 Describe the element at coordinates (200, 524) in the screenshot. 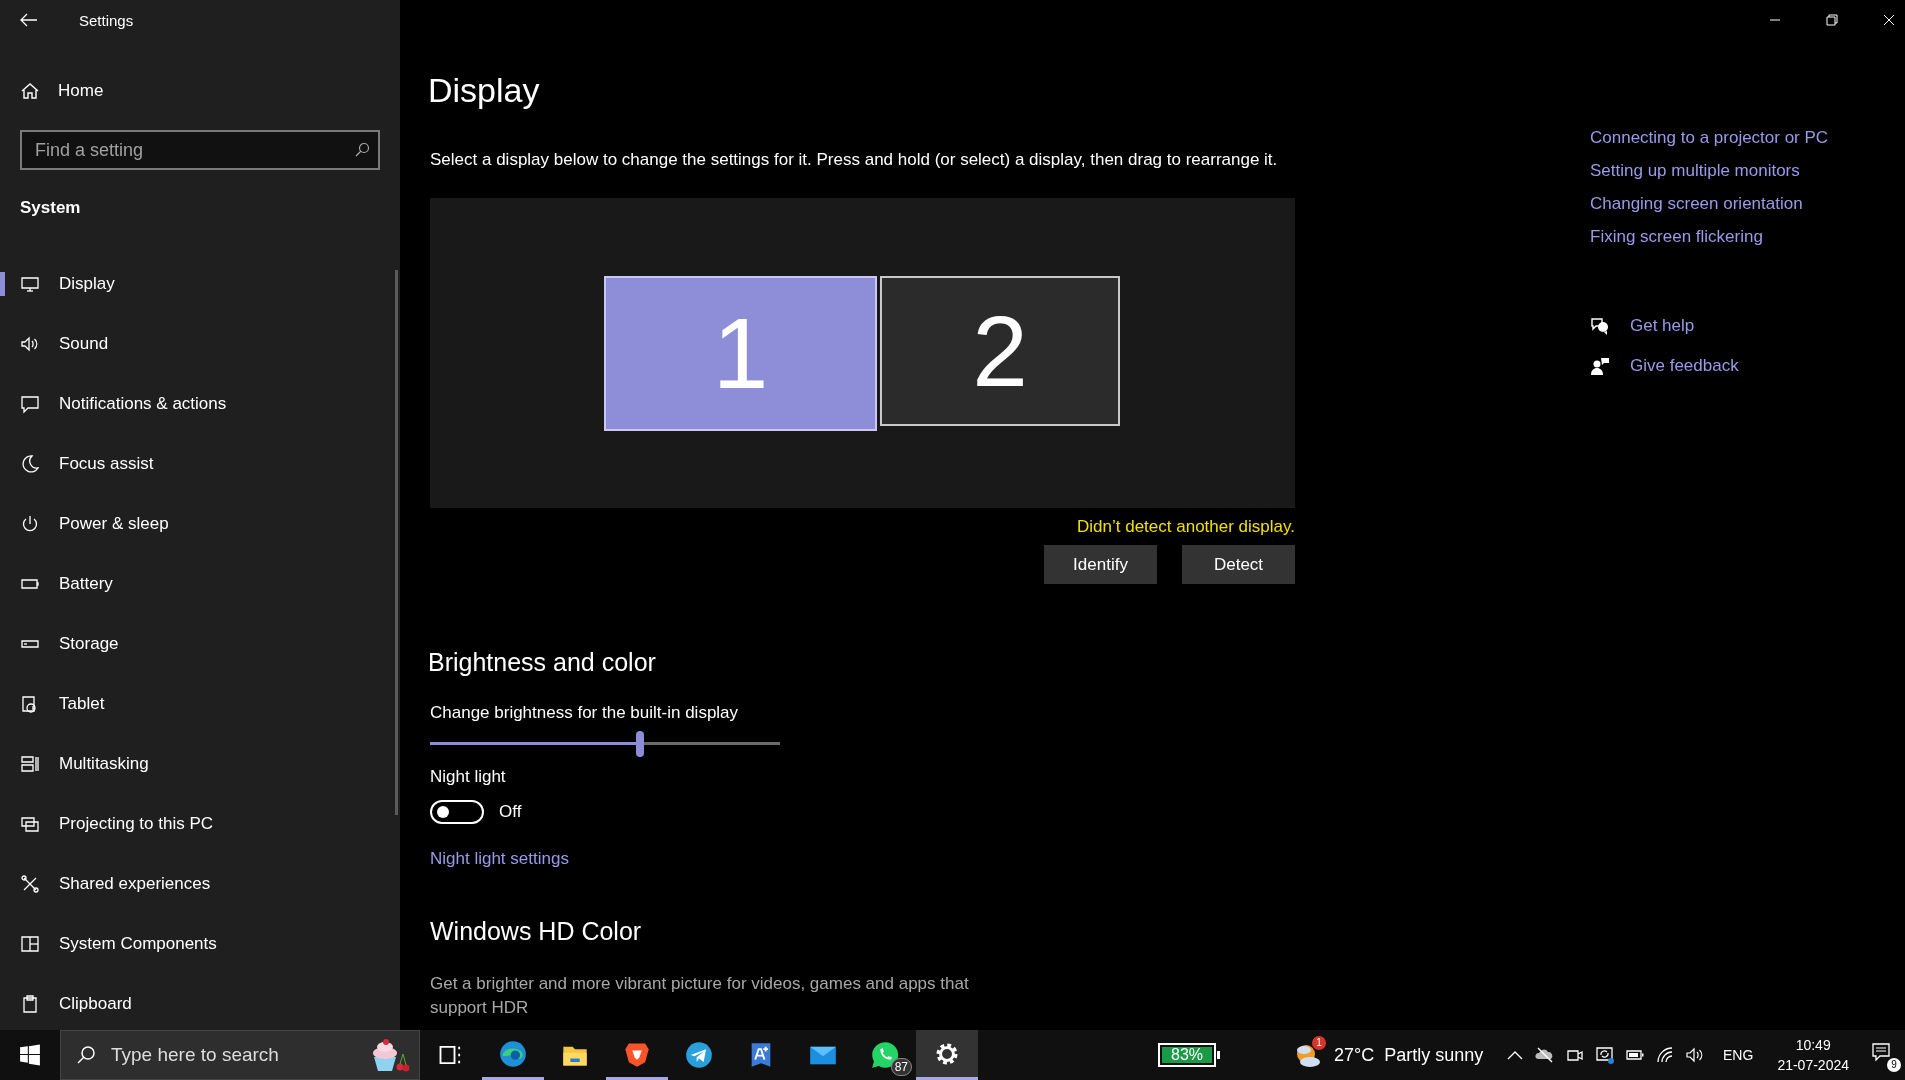

I see `nav-item: Power & sleep` at that location.